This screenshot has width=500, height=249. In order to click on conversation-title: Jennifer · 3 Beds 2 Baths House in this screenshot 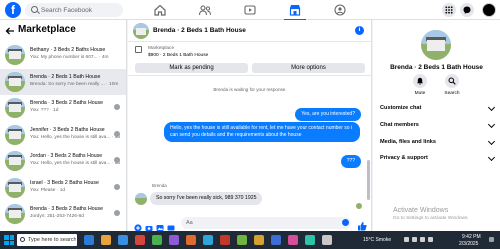, I will do `click(67, 129)`.